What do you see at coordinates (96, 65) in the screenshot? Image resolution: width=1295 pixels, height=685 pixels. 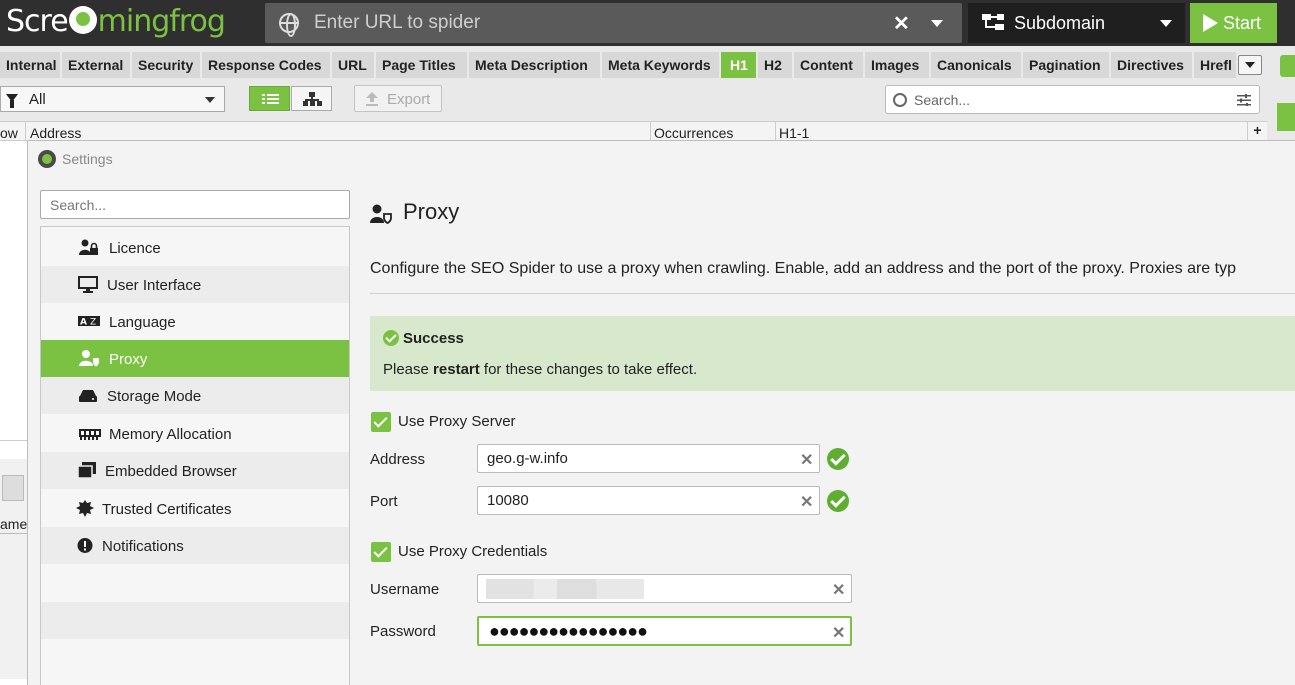 I see `tab-external: External` at bounding box center [96, 65].